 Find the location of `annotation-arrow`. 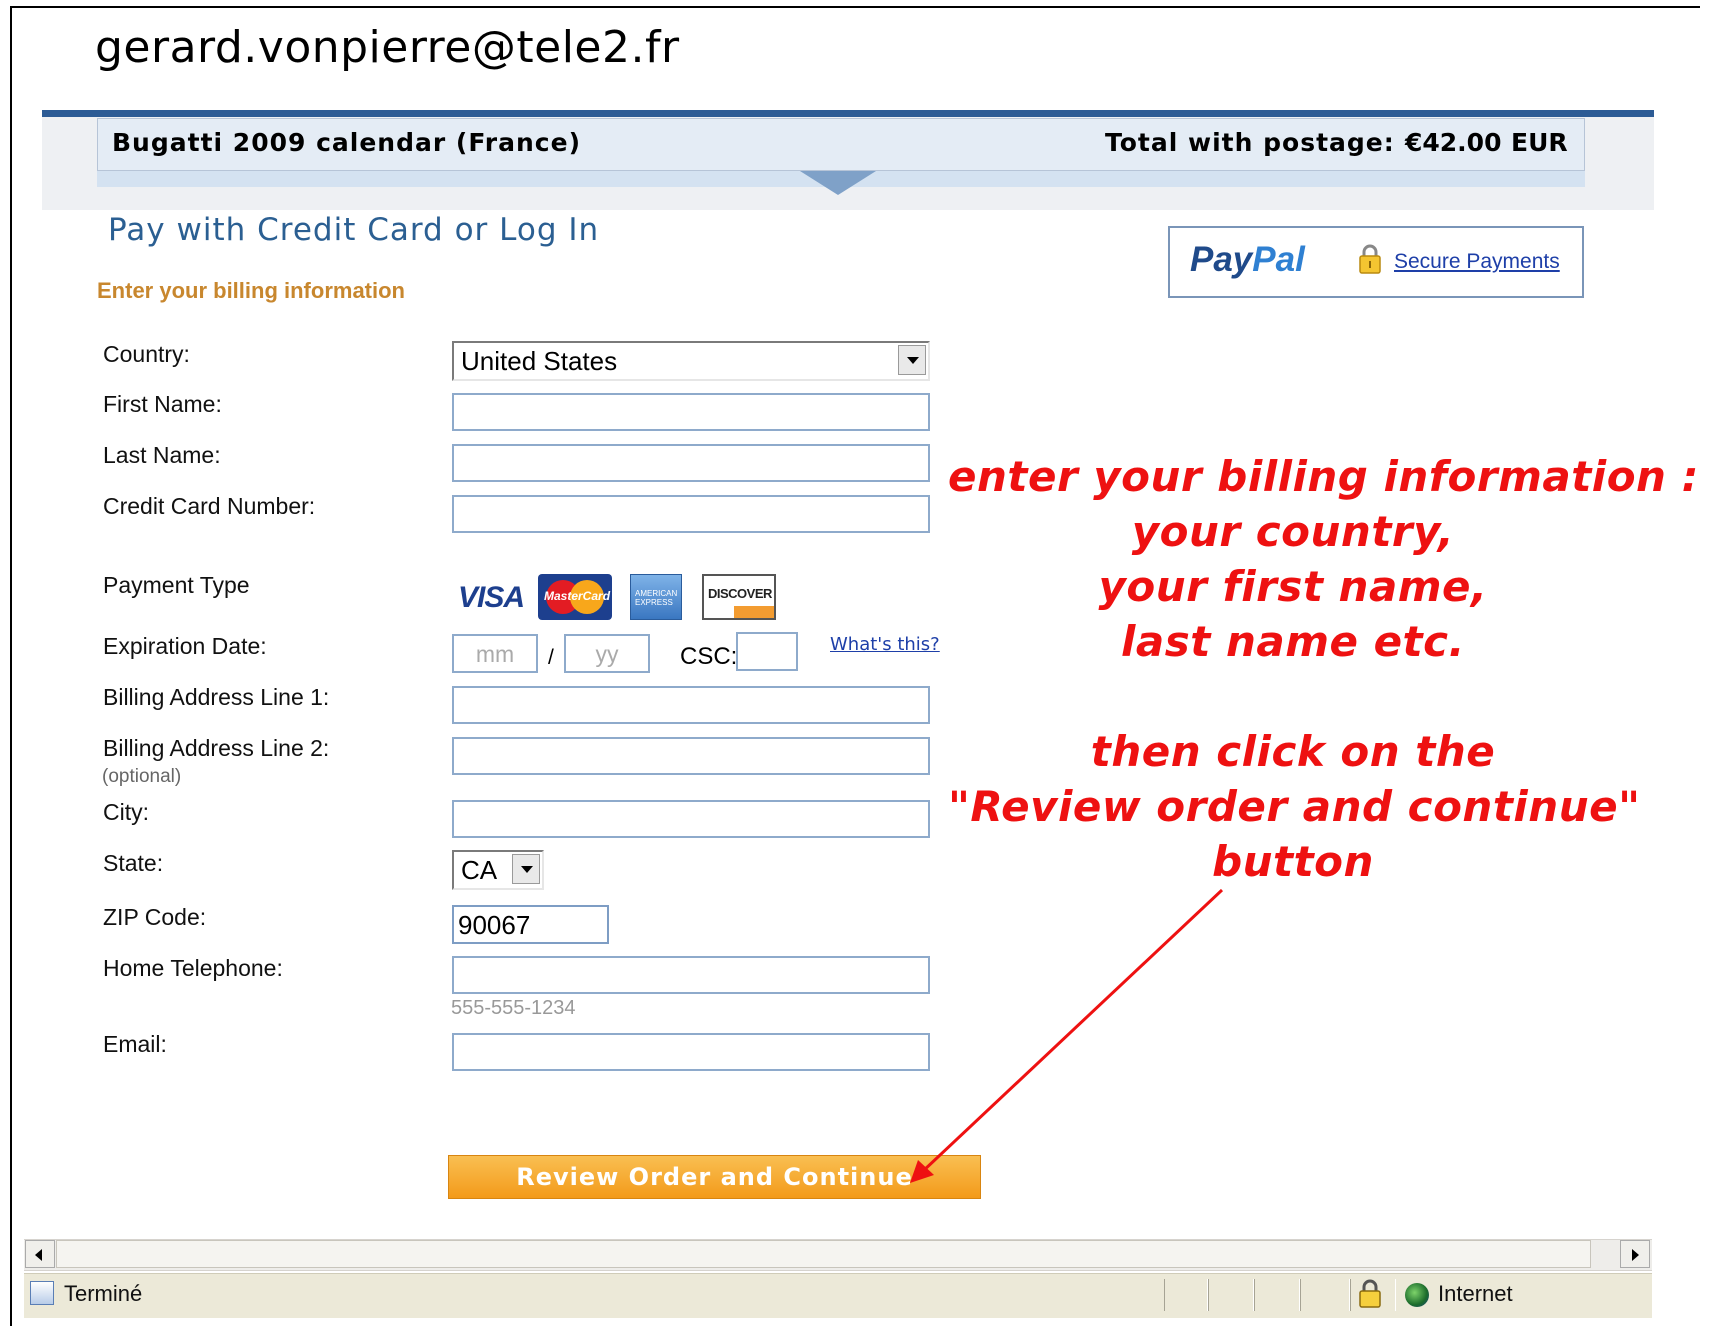

annotation-arrow is located at coordinates (1067, 1035).